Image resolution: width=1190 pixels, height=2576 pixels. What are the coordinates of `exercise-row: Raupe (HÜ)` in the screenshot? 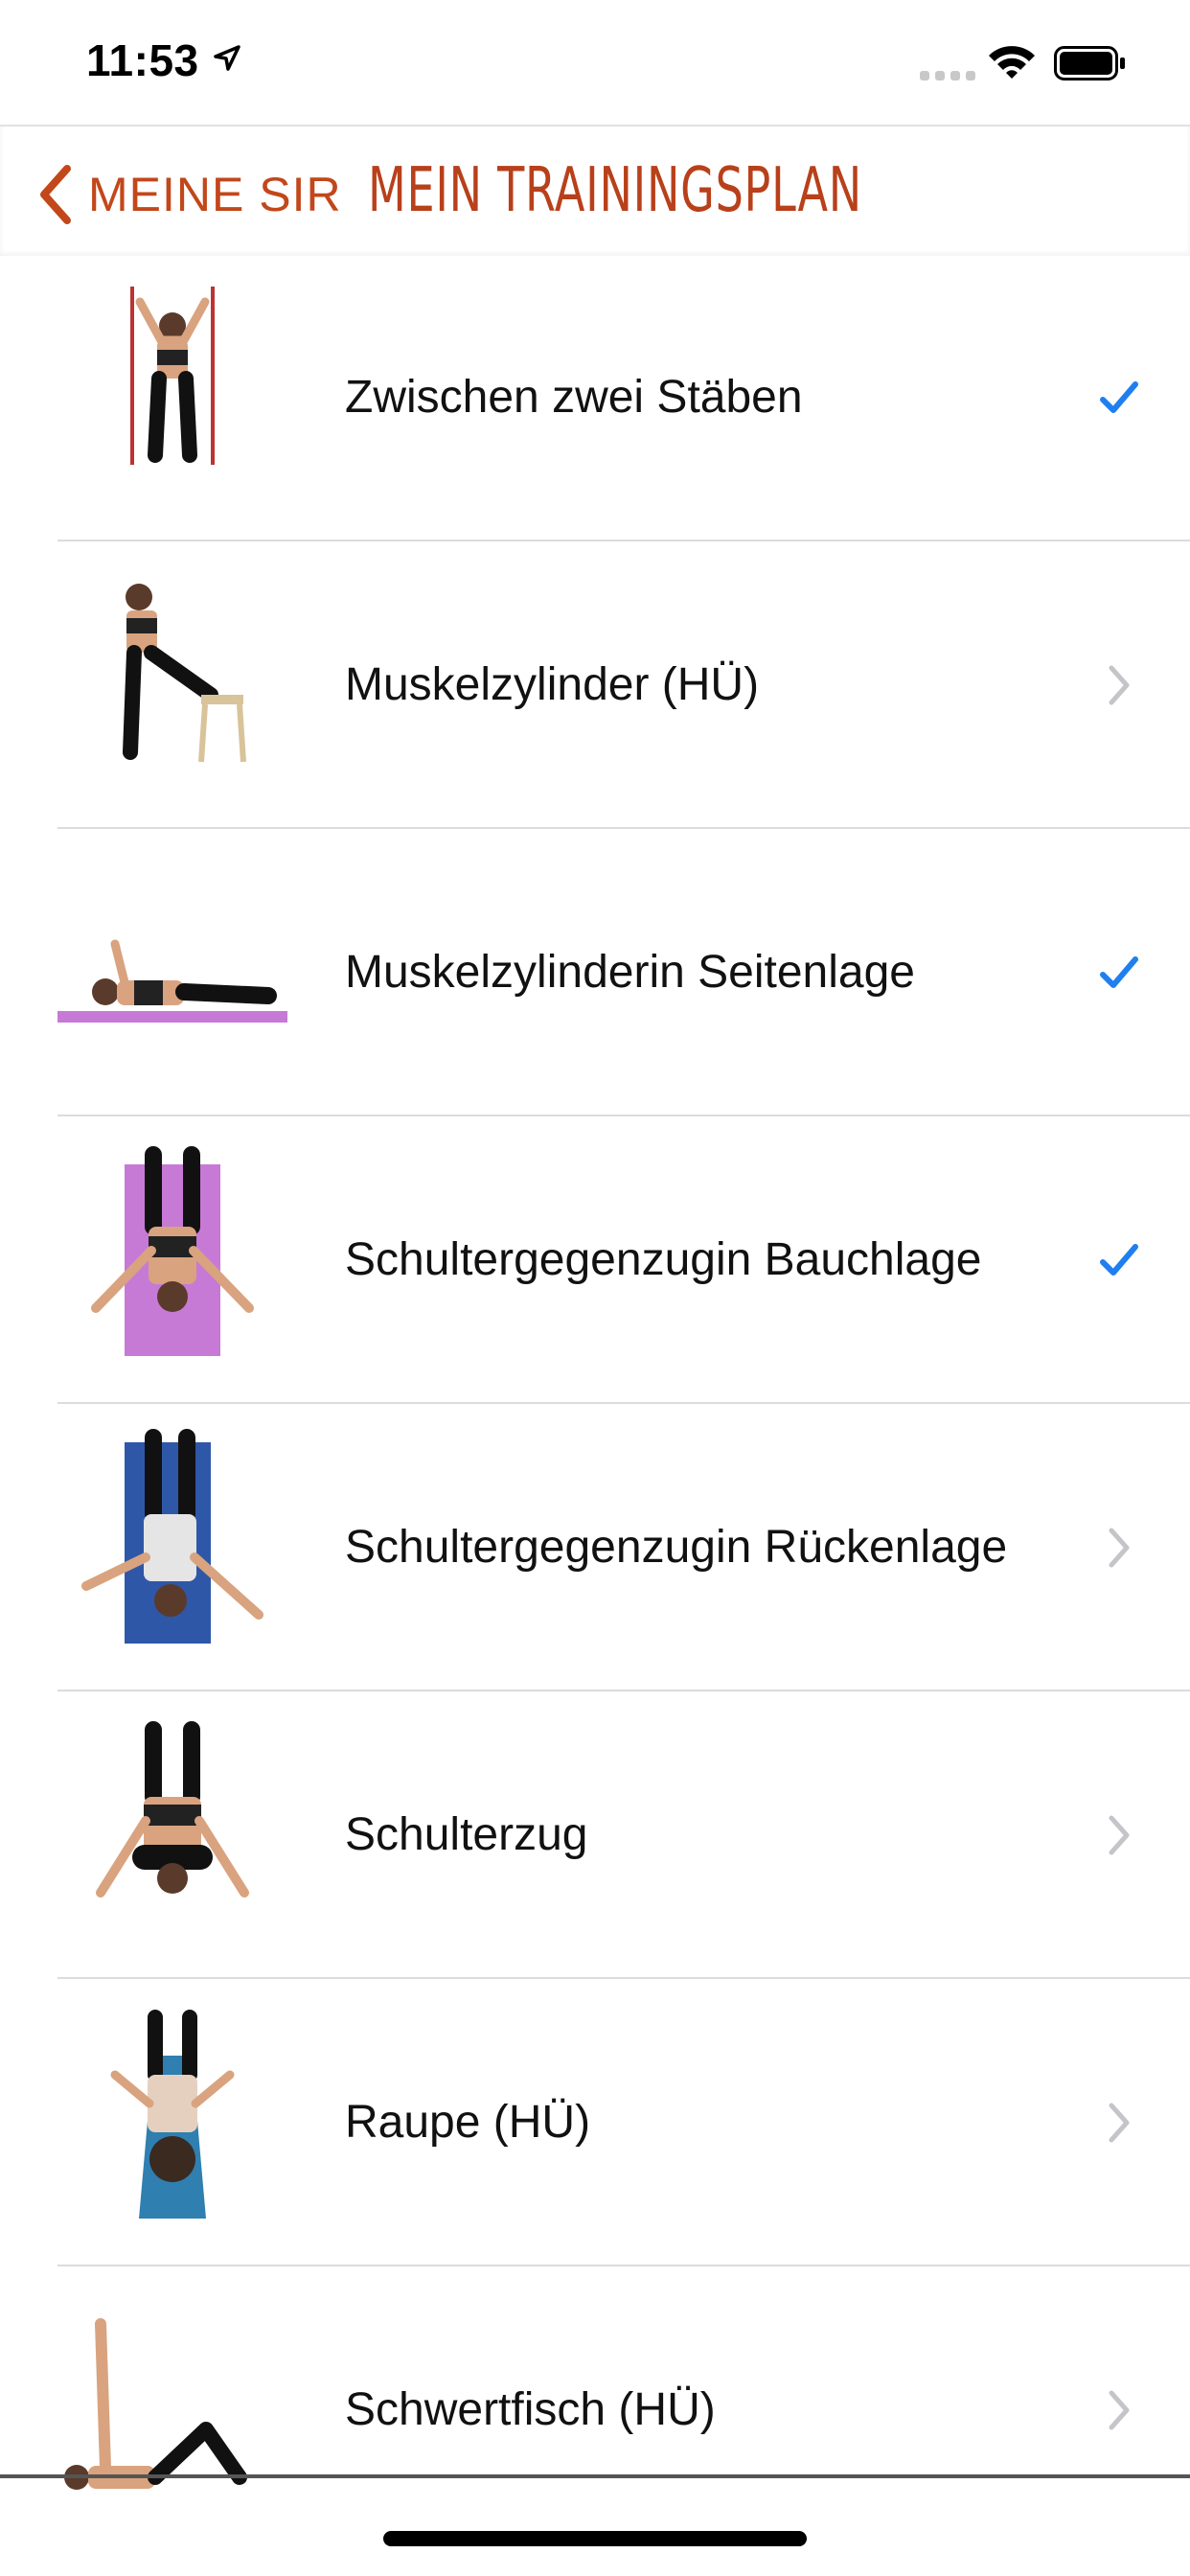 It's located at (595, 2122).